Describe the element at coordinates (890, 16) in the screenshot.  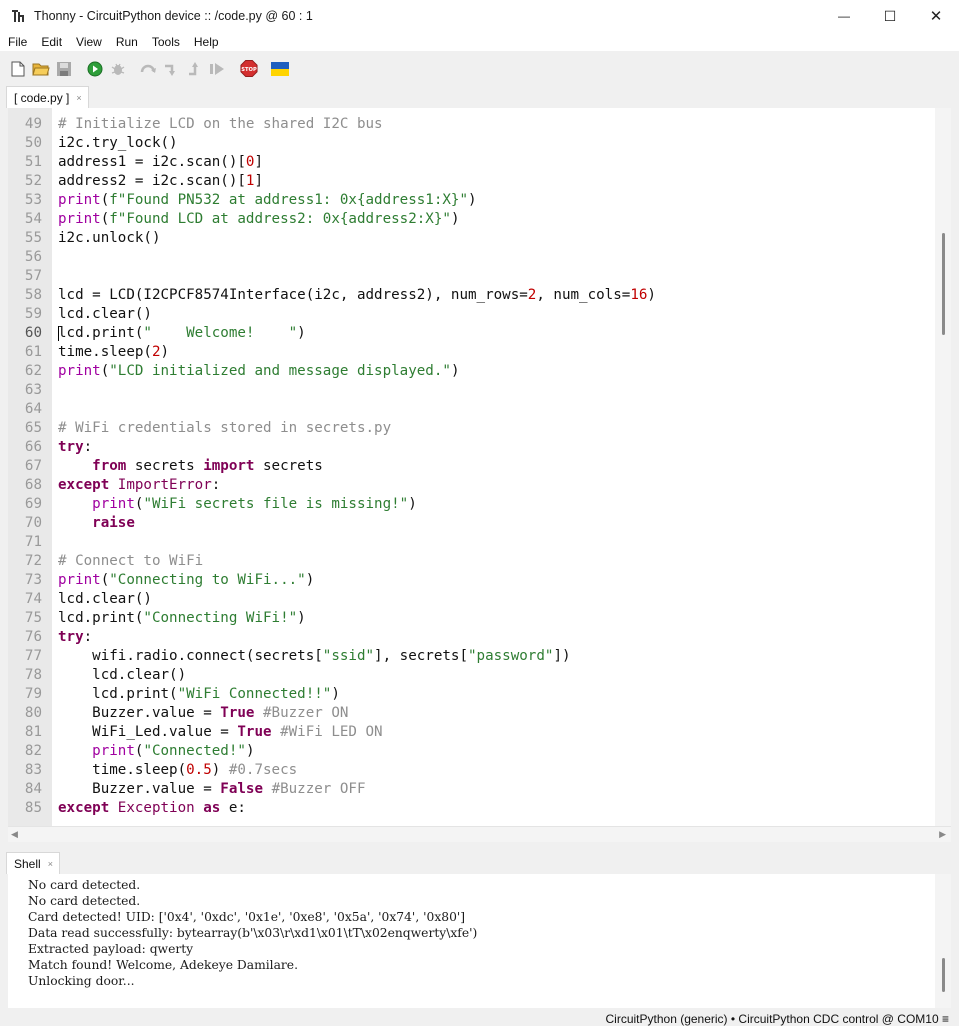
I see `maximize-button: ☐` at that location.